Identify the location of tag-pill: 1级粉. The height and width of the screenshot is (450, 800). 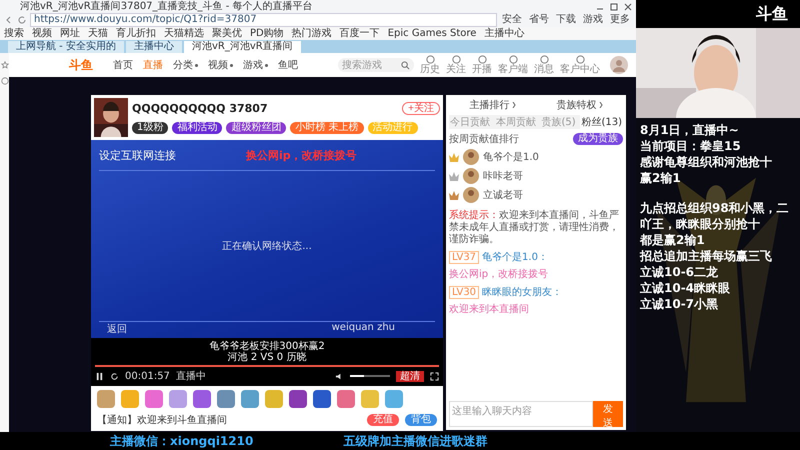
(150, 128).